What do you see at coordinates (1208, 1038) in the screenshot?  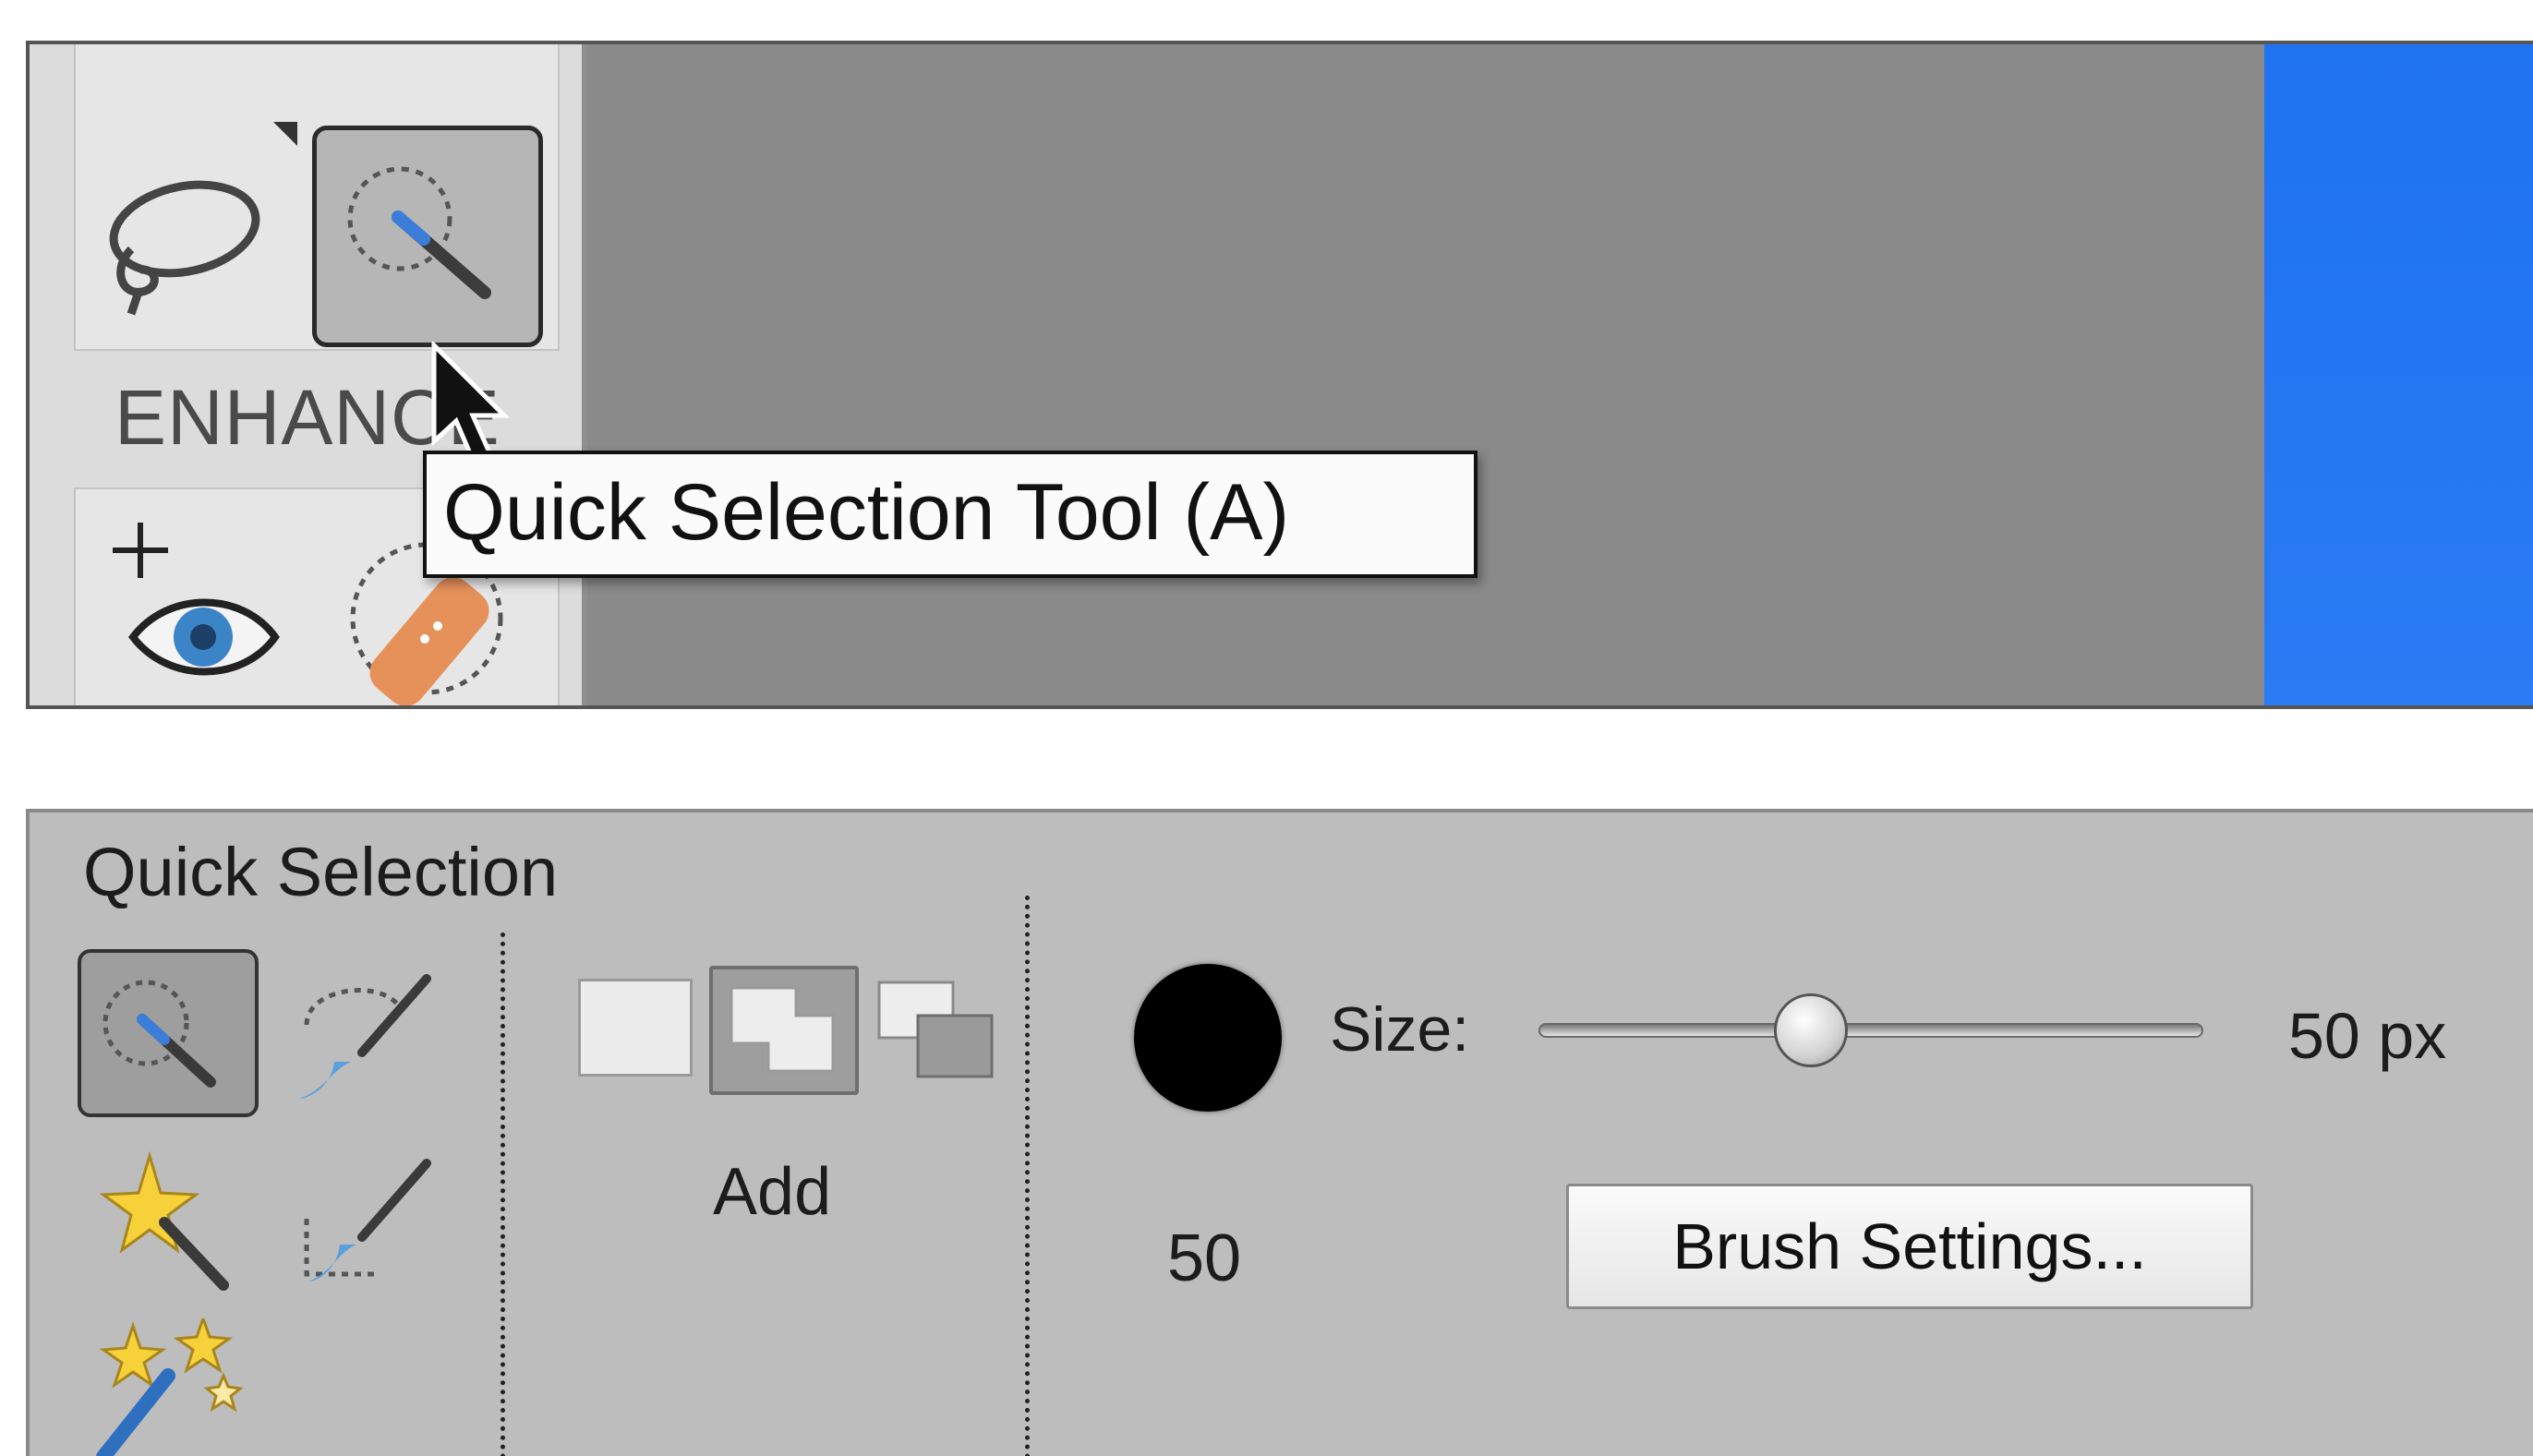 I see `brush-preview` at bounding box center [1208, 1038].